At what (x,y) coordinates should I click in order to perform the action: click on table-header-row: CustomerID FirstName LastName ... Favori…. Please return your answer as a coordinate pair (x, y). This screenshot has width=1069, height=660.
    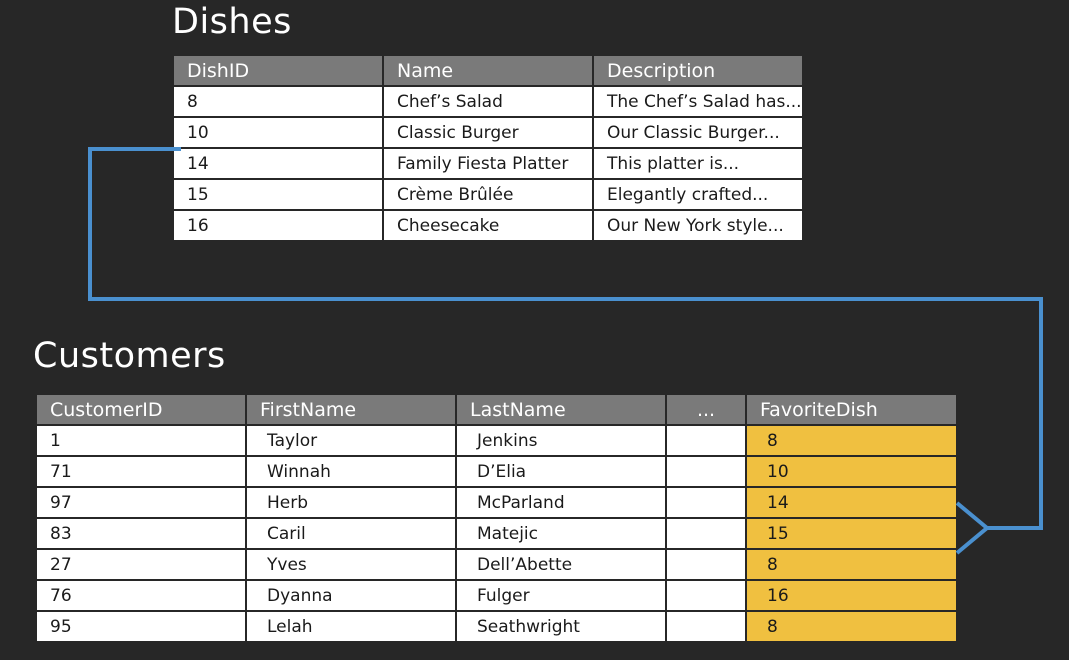
    Looking at the image, I should click on (496, 409).